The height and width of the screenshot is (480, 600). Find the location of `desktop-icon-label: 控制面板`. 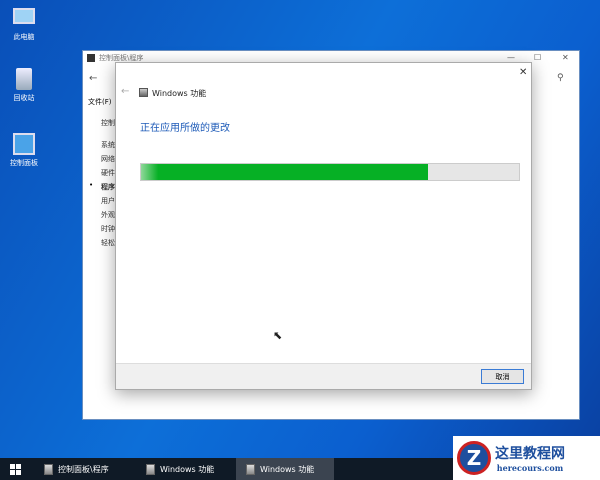

desktop-icon-label: 控制面板 is located at coordinates (24, 163).